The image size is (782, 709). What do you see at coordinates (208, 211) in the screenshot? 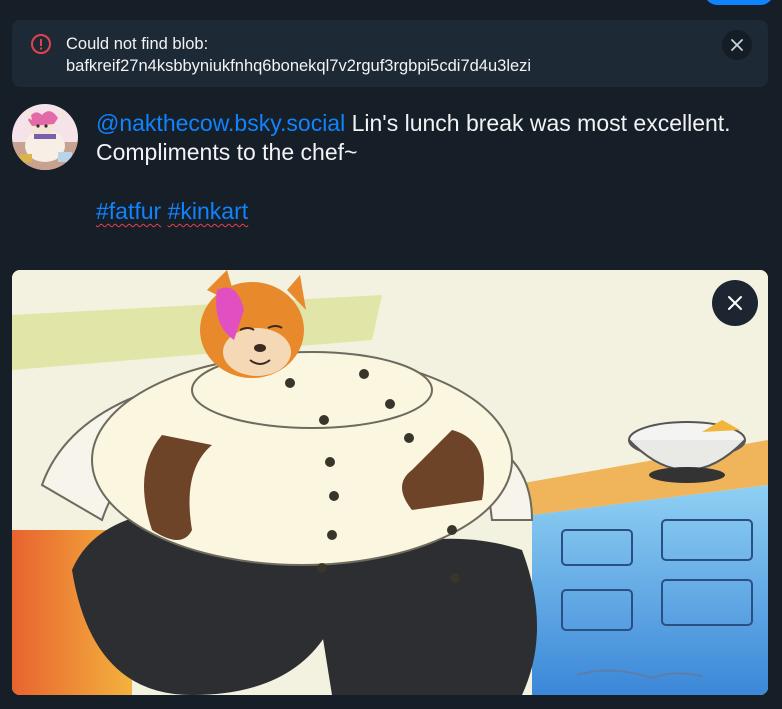
I see `hashtag-link: #kinkart` at bounding box center [208, 211].